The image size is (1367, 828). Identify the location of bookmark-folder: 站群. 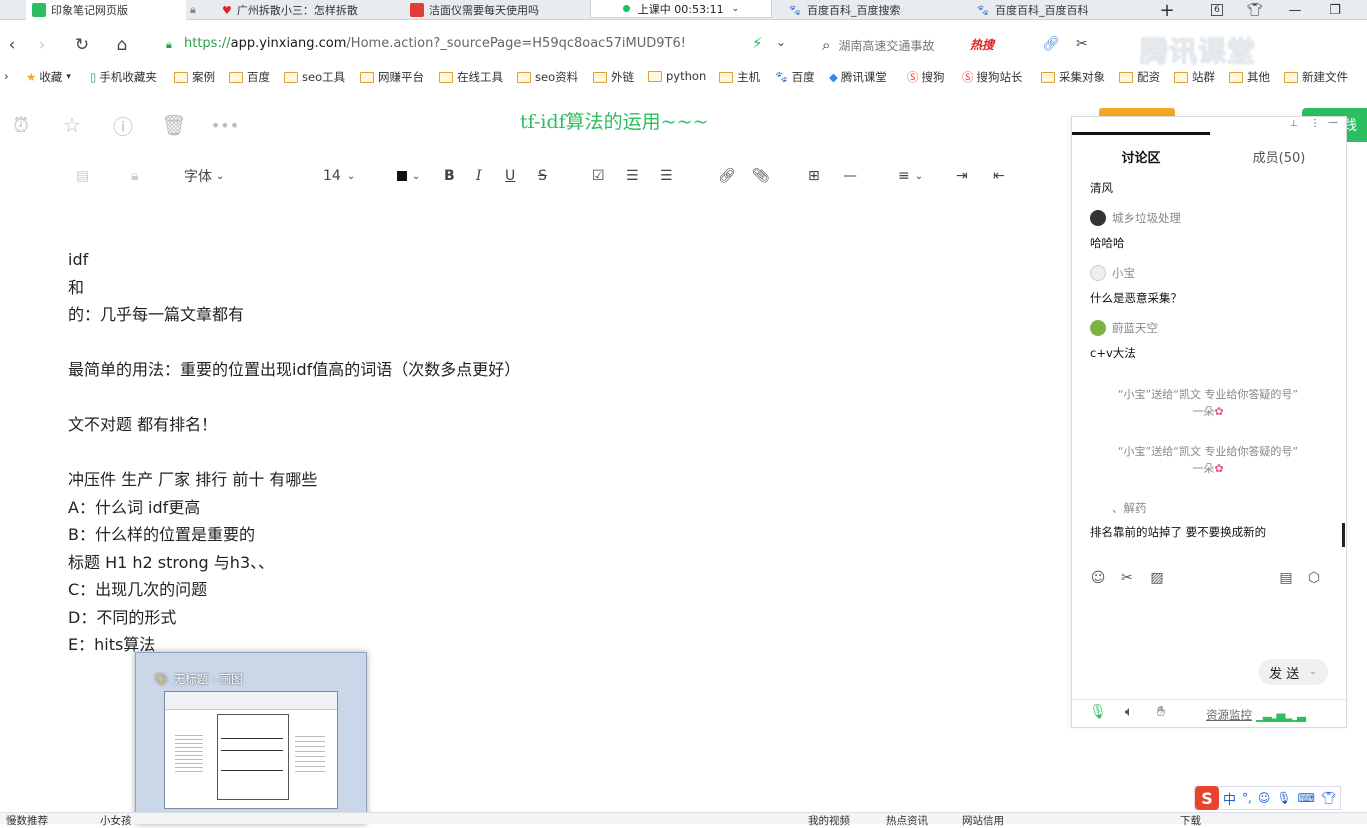
(1194, 77).